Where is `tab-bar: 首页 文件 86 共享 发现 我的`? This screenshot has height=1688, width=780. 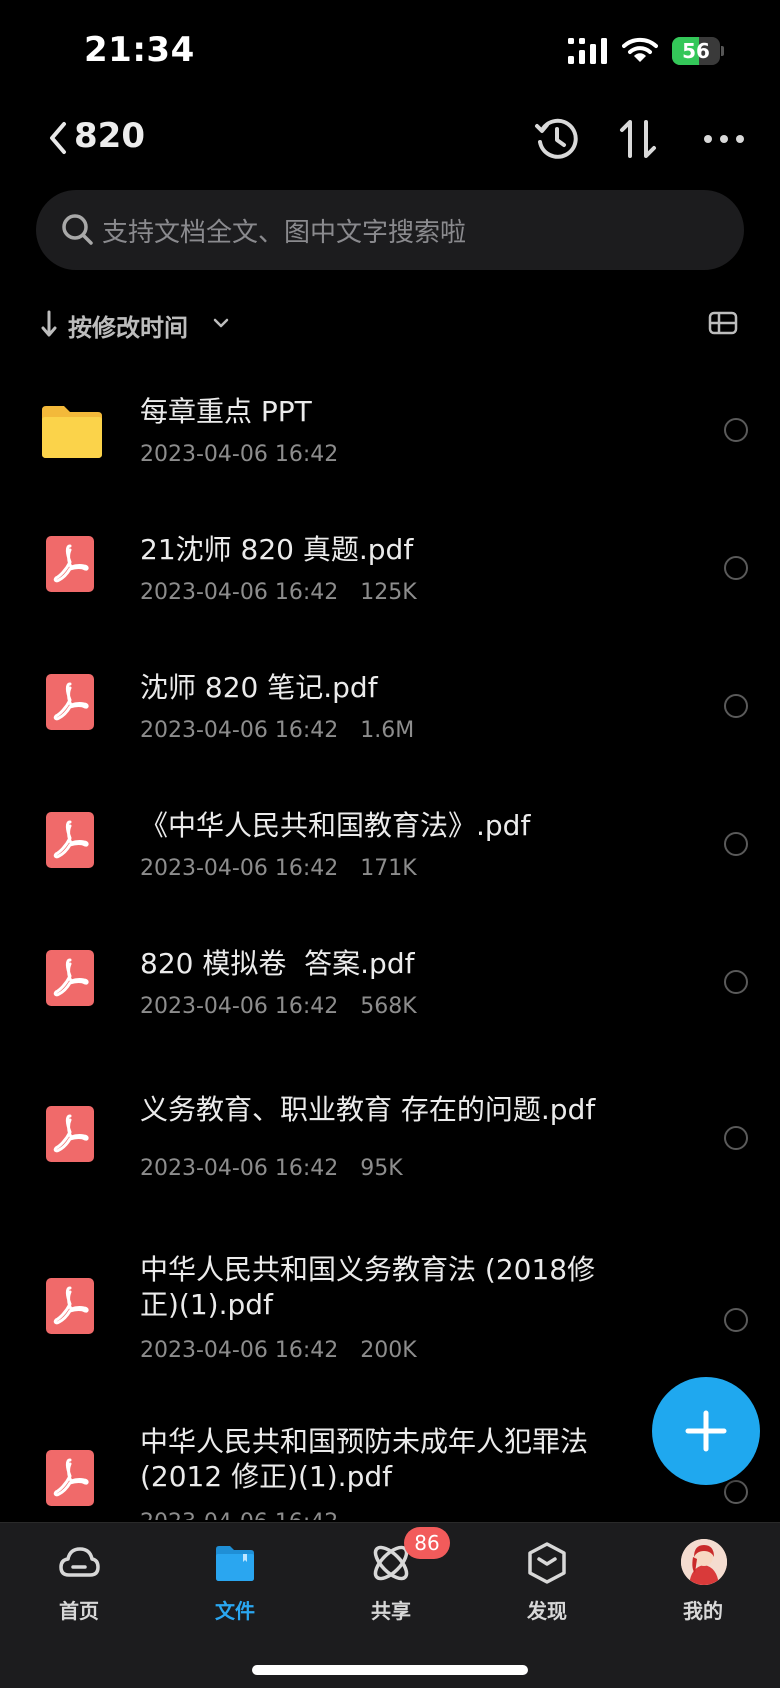 tab-bar: 首页 文件 86 共享 发现 我的 is located at coordinates (390, 1605).